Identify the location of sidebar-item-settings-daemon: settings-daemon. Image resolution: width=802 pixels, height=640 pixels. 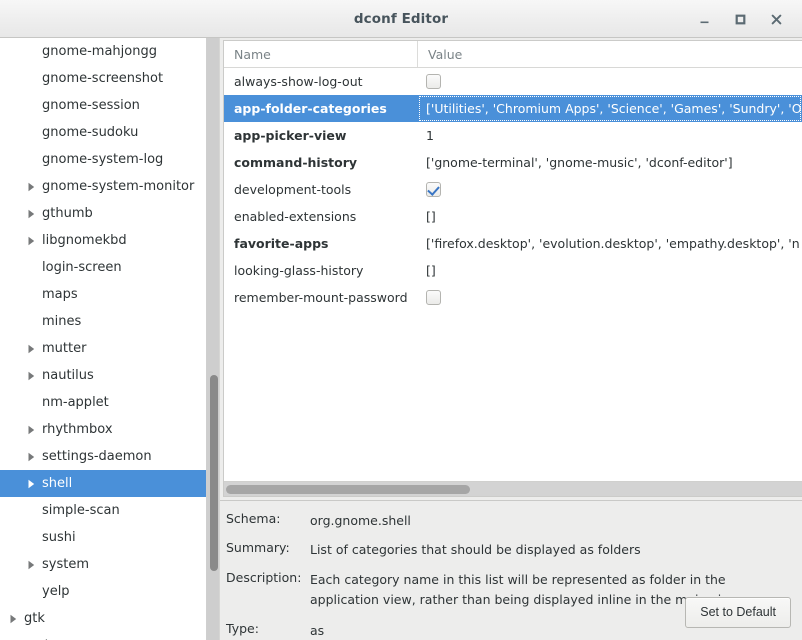
(103, 456).